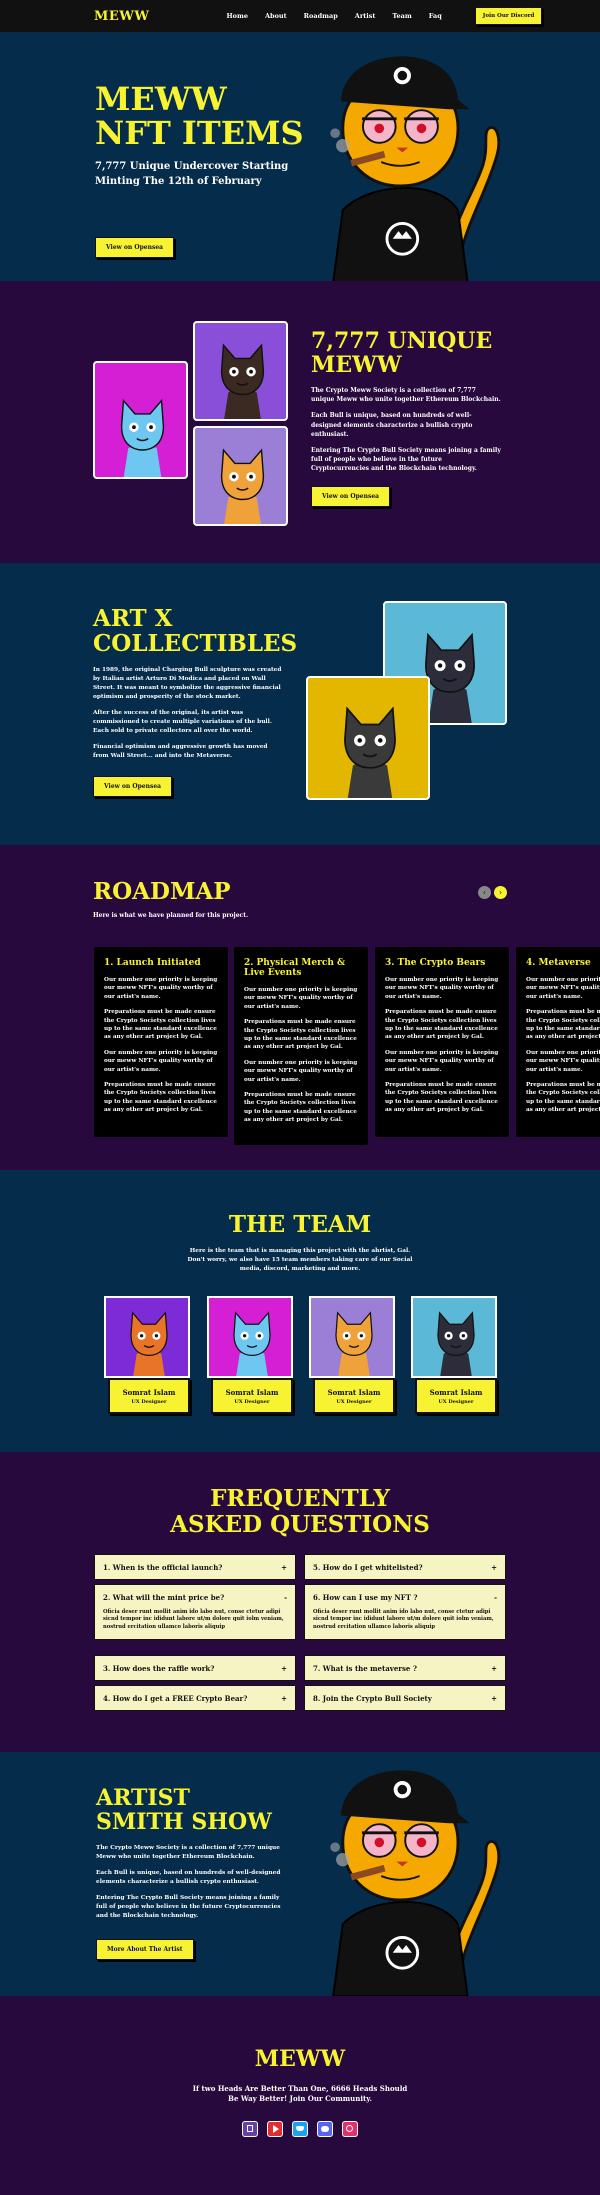  What do you see at coordinates (195, 1567) in the screenshot?
I see `faq-item: 1. When is the official launch? +` at bounding box center [195, 1567].